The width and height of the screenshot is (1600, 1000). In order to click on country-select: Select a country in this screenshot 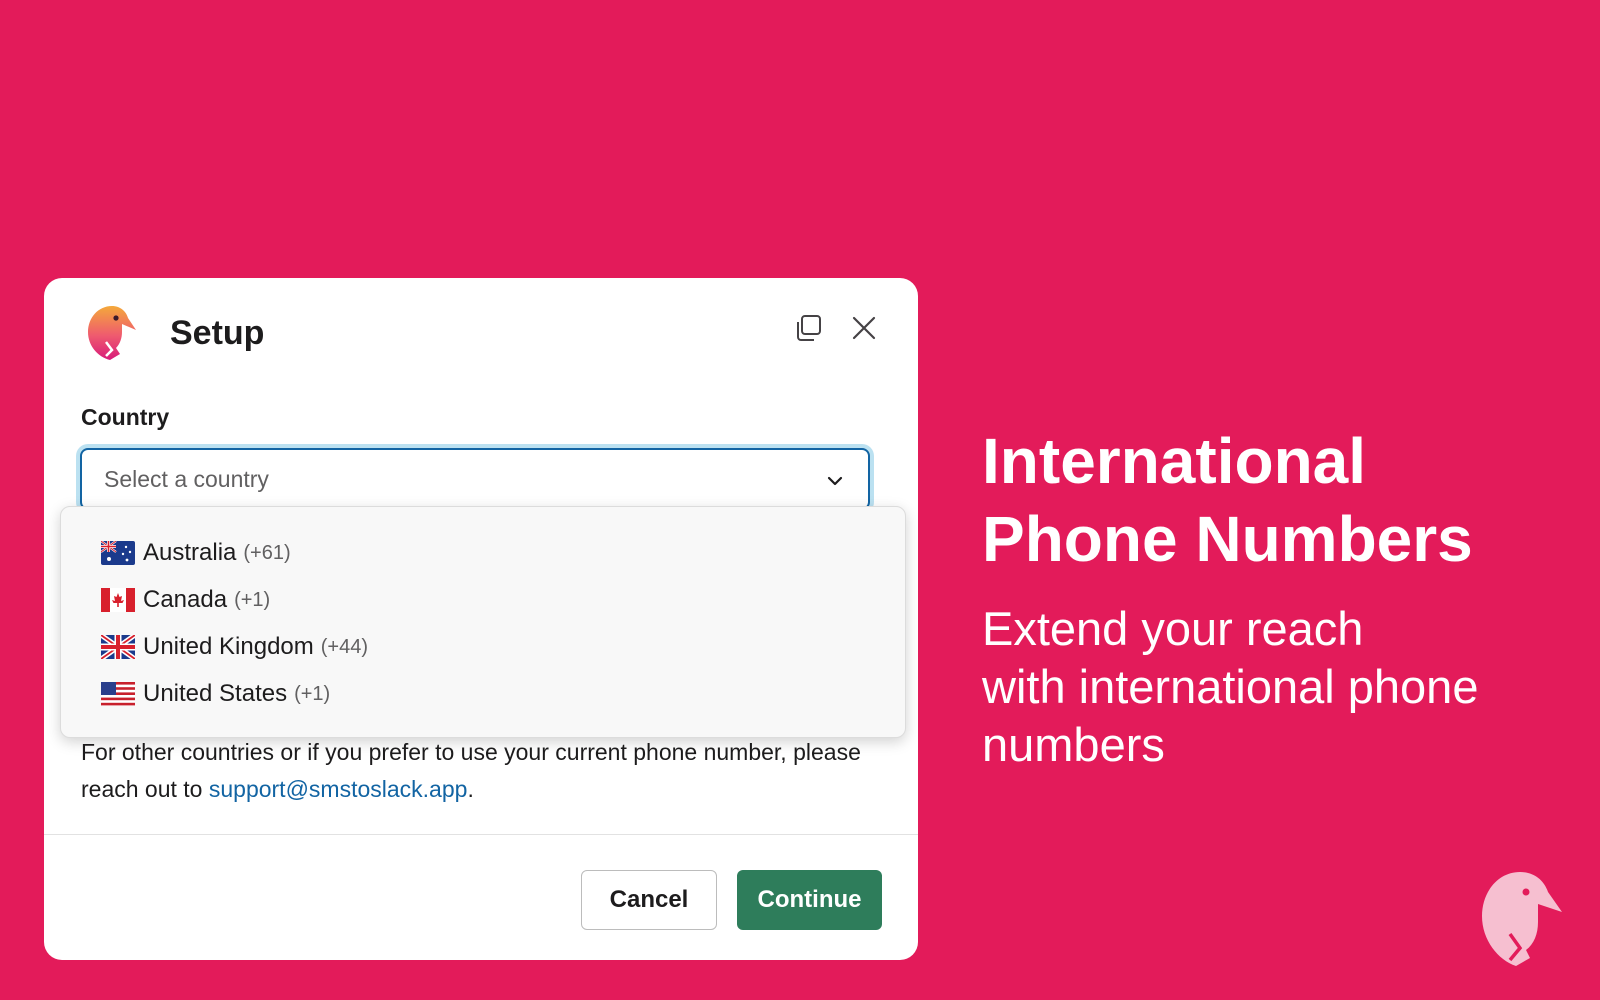, I will do `click(475, 479)`.